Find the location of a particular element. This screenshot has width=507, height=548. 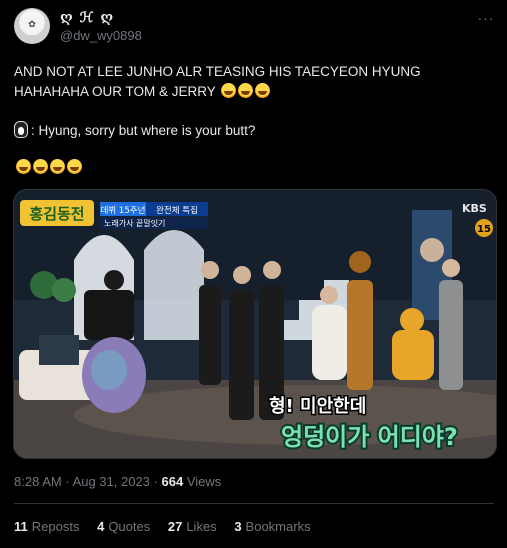

bookmarks-count: 3 is located at coordinates (238, 526).